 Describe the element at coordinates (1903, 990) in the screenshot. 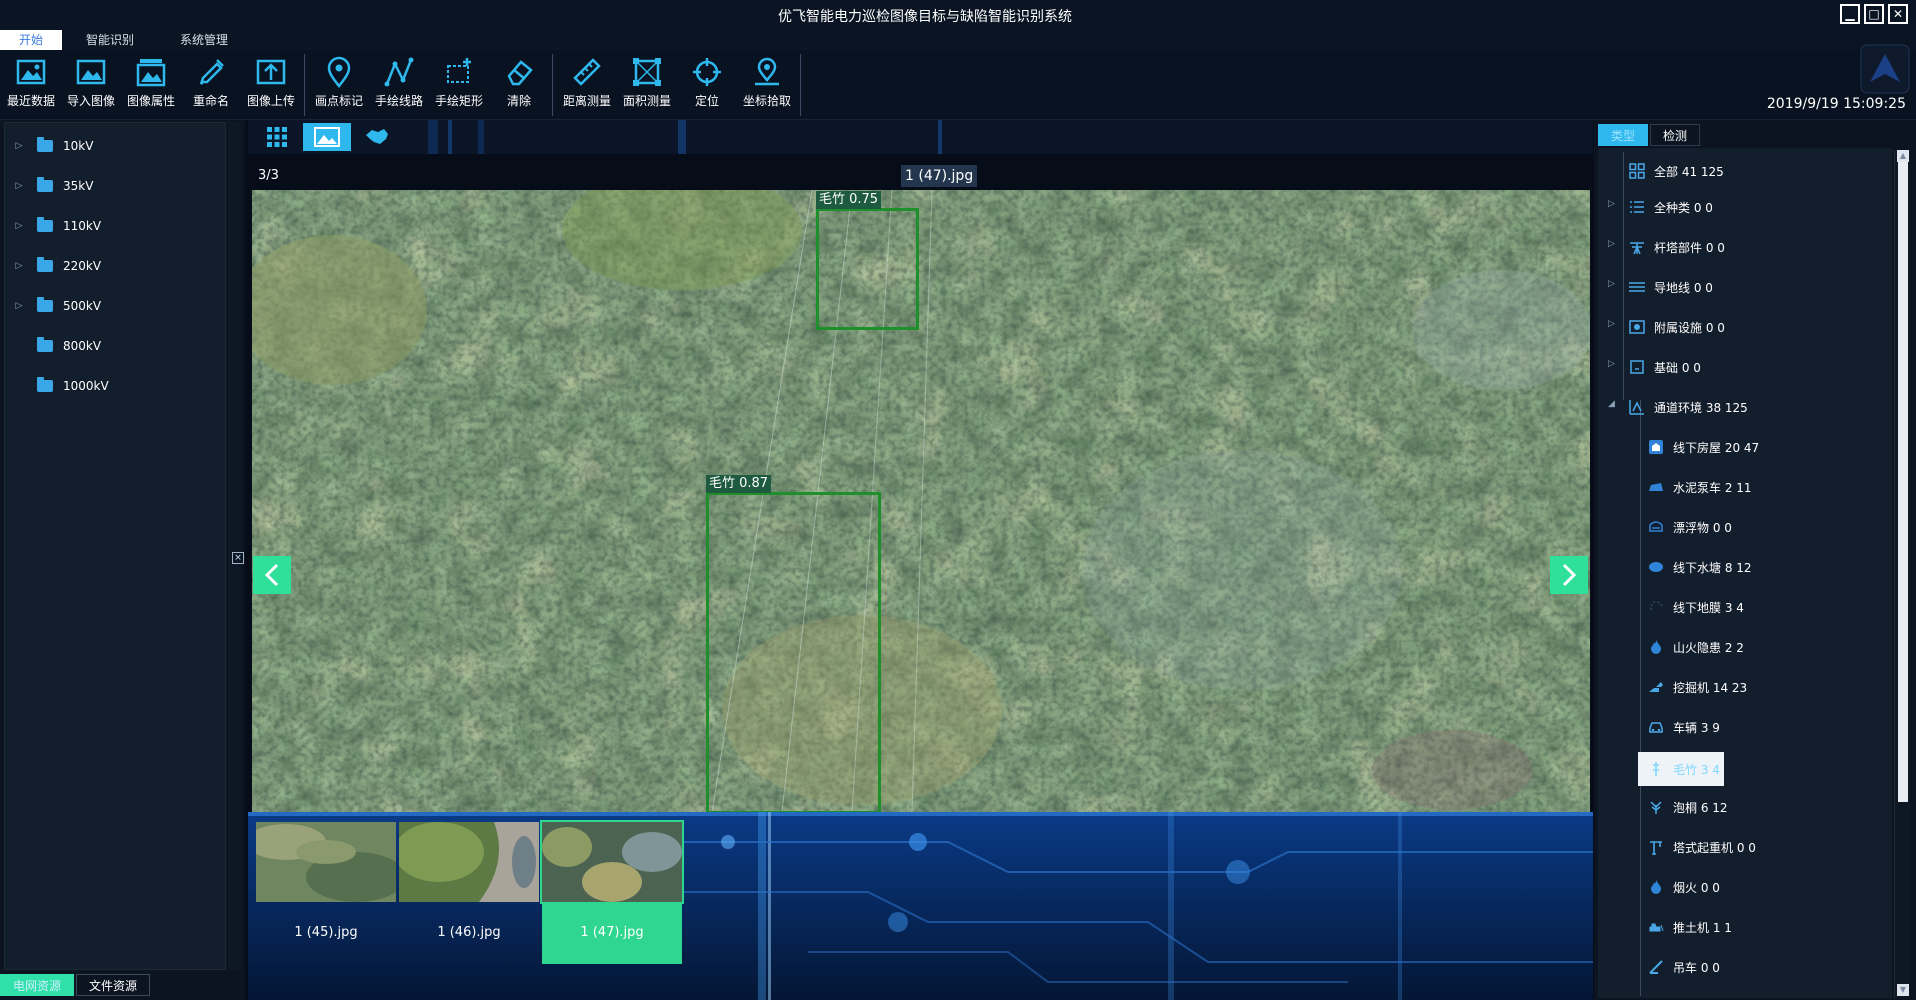

I see `scroll-down-arrow-icon: ▼` at that location.